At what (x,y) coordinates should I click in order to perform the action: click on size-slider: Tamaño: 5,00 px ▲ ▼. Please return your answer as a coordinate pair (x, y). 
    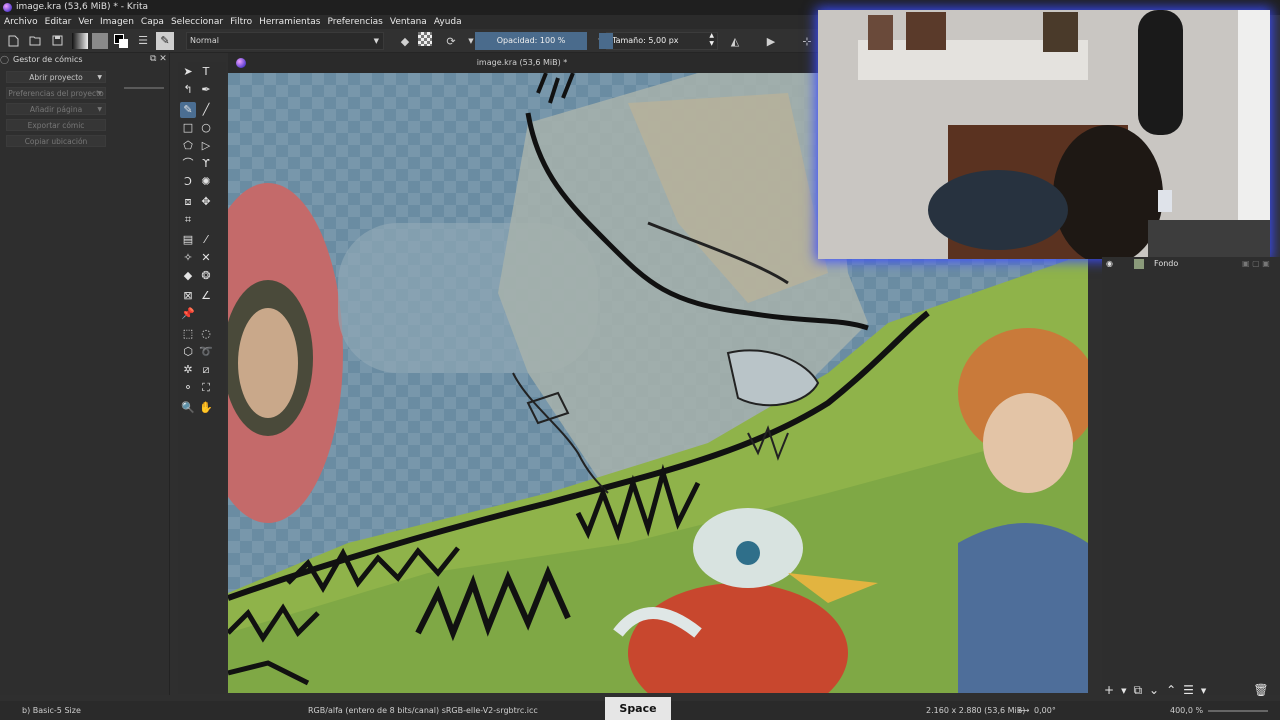
    Looking at the image, I should click on (658, 41).